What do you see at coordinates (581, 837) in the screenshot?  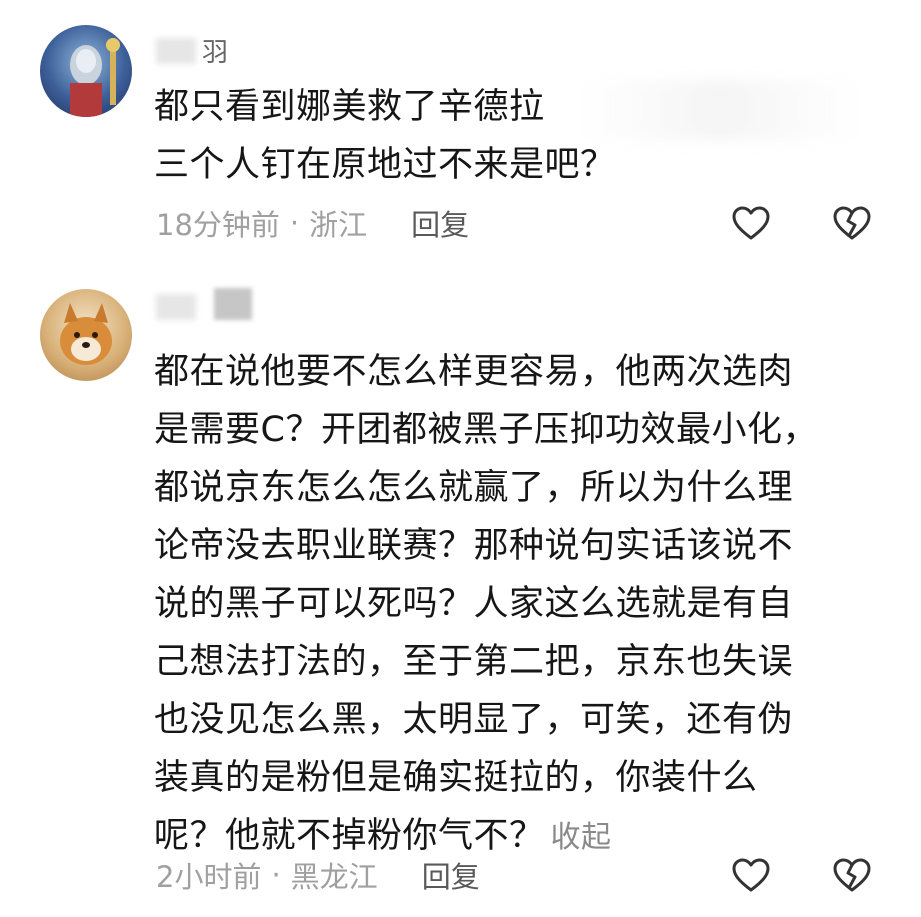 I see `collapse-button: 收起` at bounding box center [581, 837].